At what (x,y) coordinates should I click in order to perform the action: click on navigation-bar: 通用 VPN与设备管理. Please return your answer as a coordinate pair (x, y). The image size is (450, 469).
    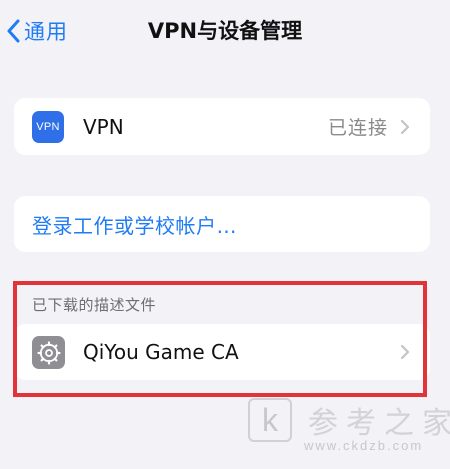
    Looking at the image, I should click on (225, 30).